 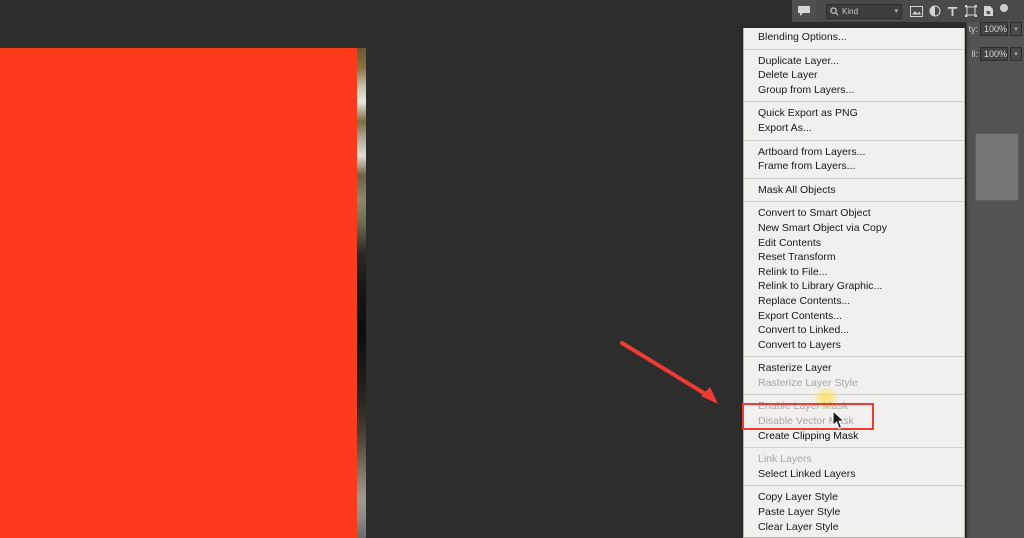 What do you see at coordinates (970, 11) in the screenshot?
I see `filter-shape-layers-icon` at bounding box center [970, 11].